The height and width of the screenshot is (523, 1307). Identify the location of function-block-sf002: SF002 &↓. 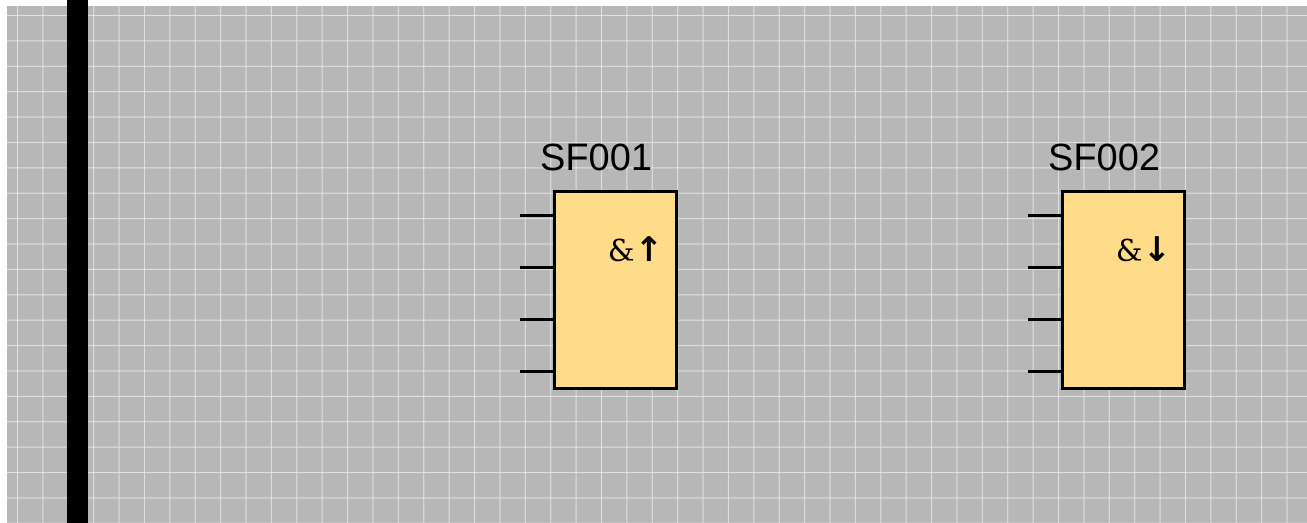
(1118, 195).